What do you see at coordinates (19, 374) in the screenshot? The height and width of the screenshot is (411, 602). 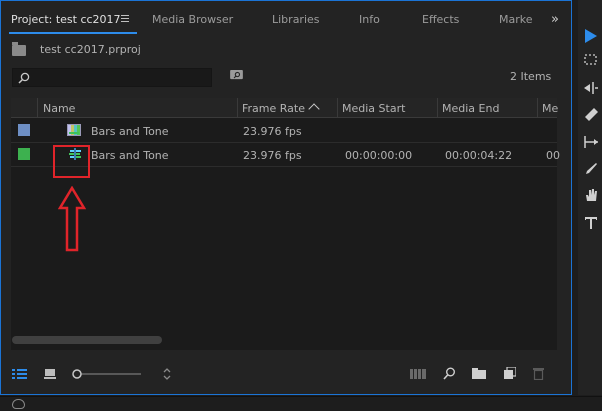 I see `list-view-icon` at bounding box center [19, 374].